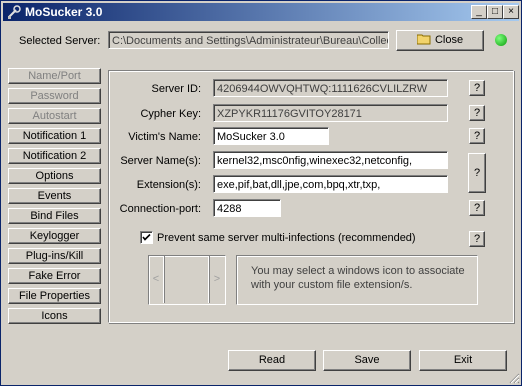 The image size is (522, 386). What do you see at coordinates (330, 184) in the screenshot?
I see `extensions-input: exe,pif,bat,dll,jpe,com,bpq,xtr,txp,` at bounding box center [330, 184].